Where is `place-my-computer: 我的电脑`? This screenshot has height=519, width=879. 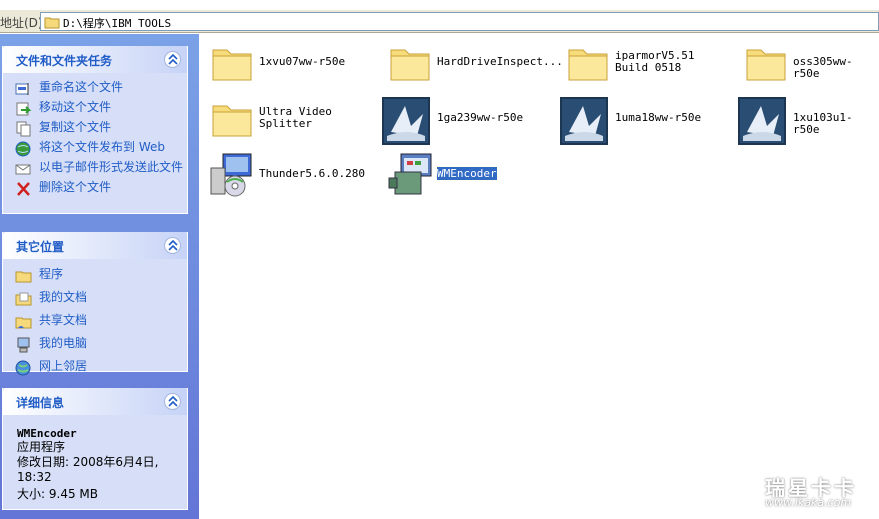
place-my-computer: 我的电脑 is located at coordinates (101, 345).